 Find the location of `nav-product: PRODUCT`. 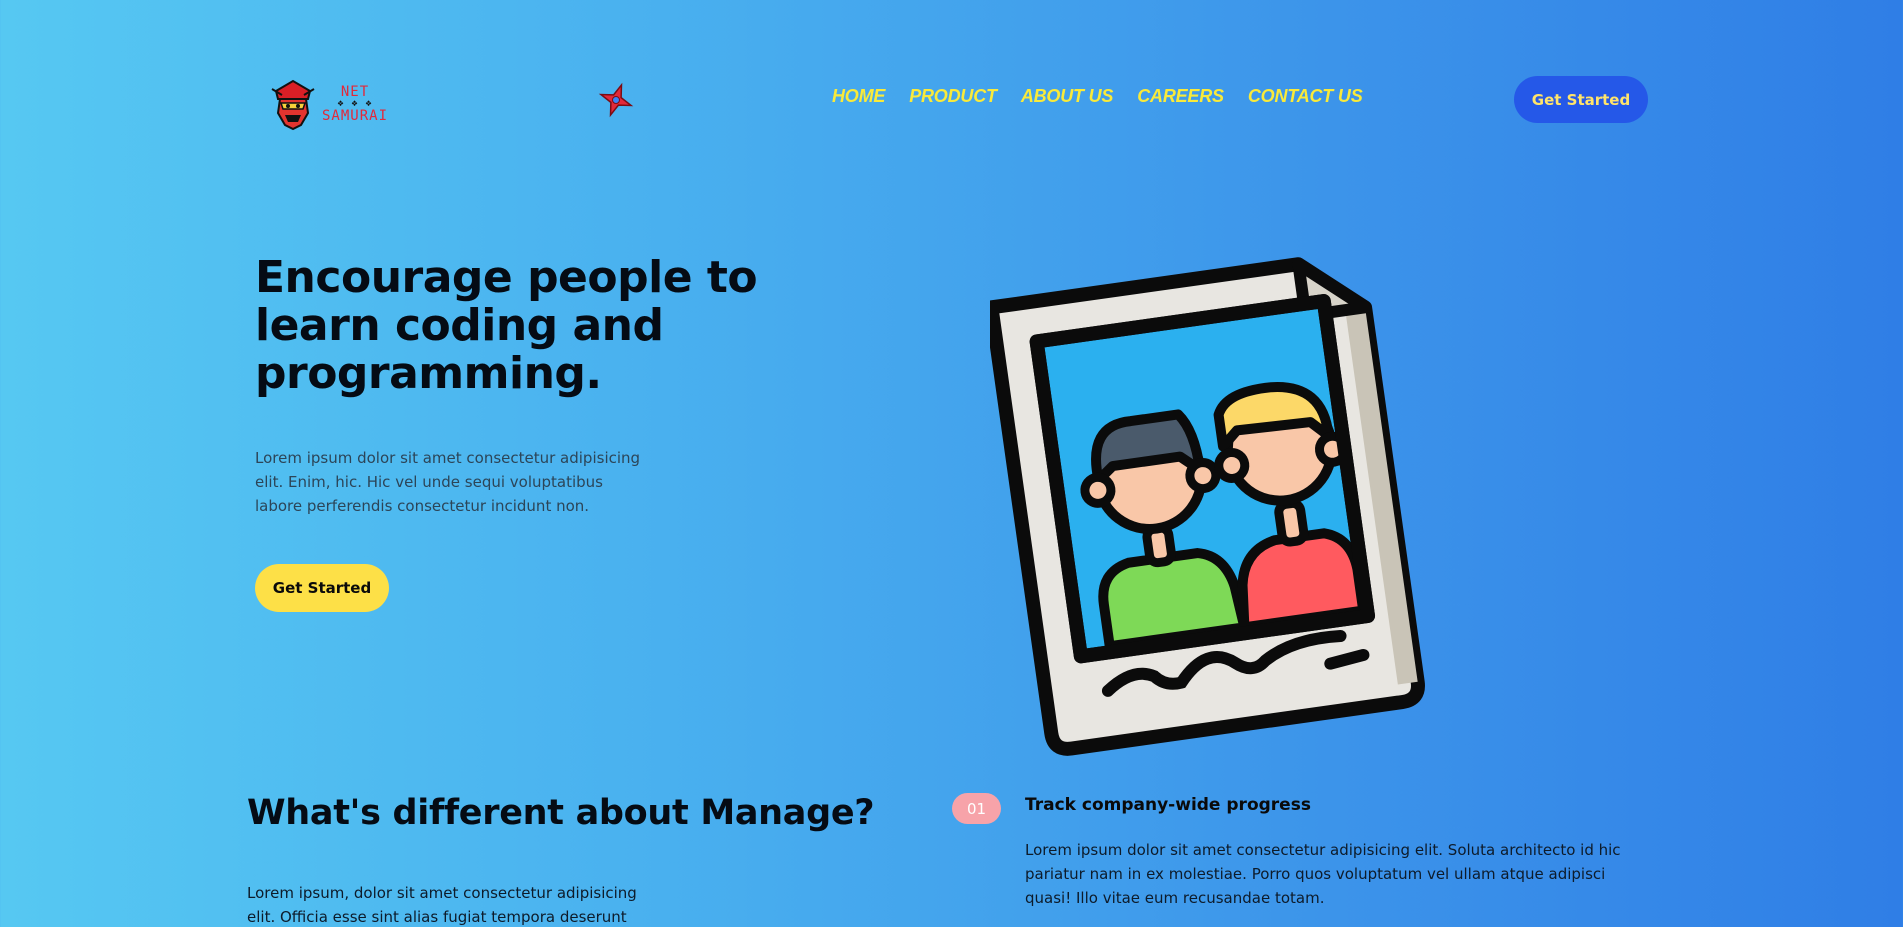

nav-product: PRODUCT is located at coordinates (953, 96).